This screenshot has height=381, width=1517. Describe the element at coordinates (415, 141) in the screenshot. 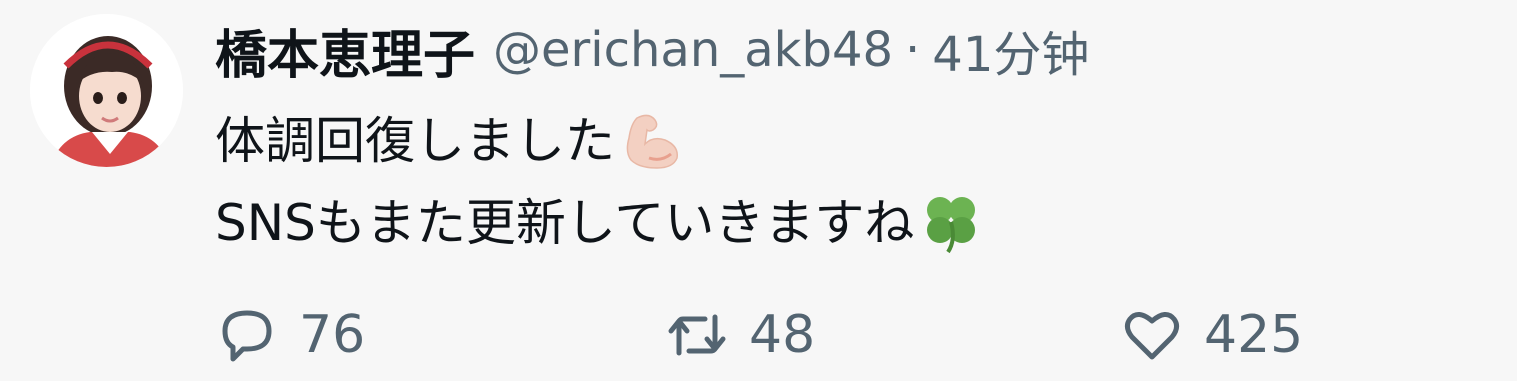

I see `tweet-line-1-text: 体調回復しました` at that location.